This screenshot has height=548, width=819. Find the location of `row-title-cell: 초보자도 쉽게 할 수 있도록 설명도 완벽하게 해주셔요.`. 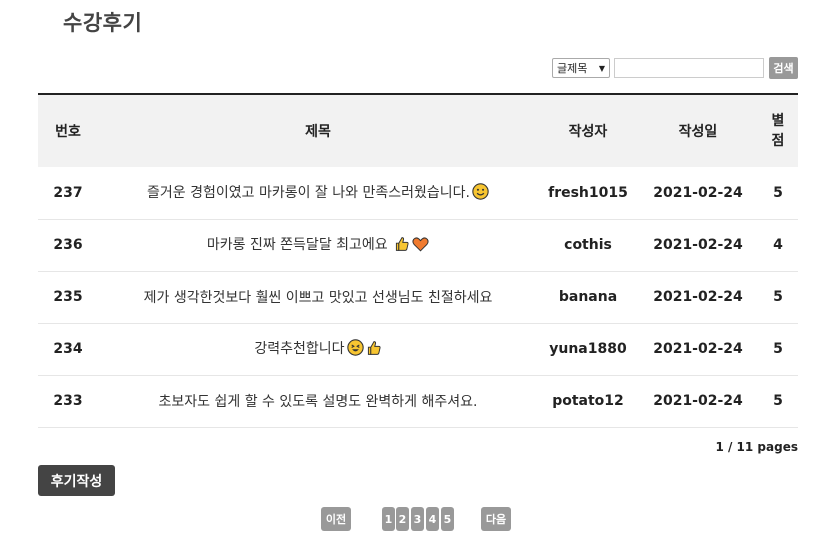

row-title-cell: 초보자도 쉽게 할 수 있도록 설명도 완벽하게 해주셔요. is located at coordinates (318, 401).